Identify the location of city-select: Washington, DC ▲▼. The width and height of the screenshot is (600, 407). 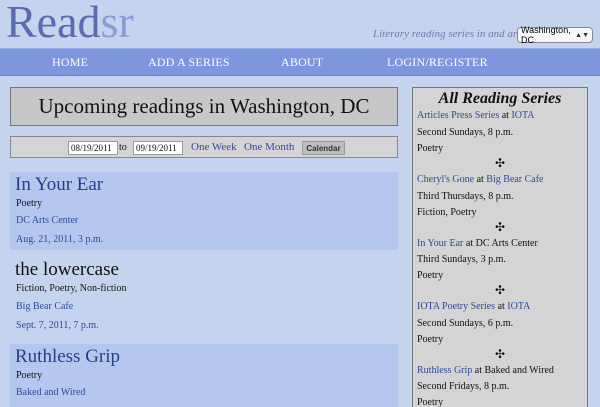
(555, 35).